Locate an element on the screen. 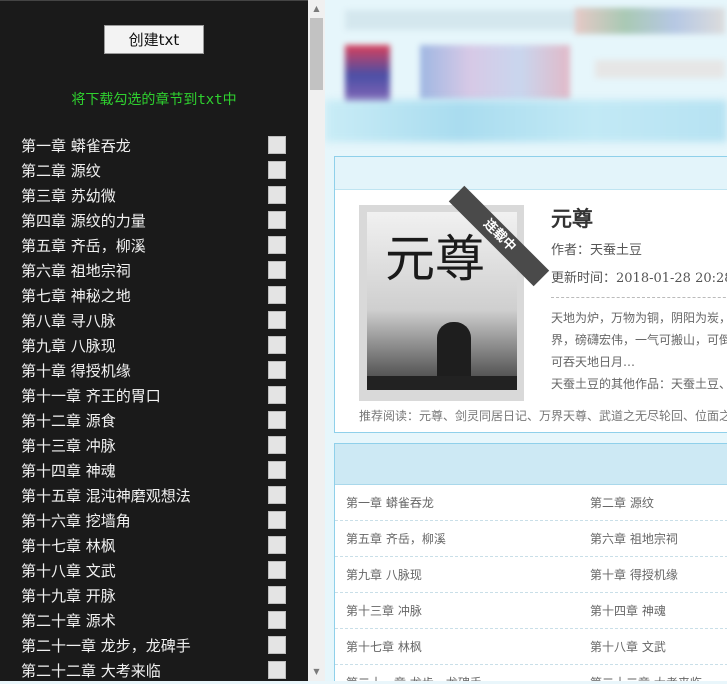 The image size is (727, 684). chapter-item: 第十七章 林枫 is located at coordinates (154, 546).